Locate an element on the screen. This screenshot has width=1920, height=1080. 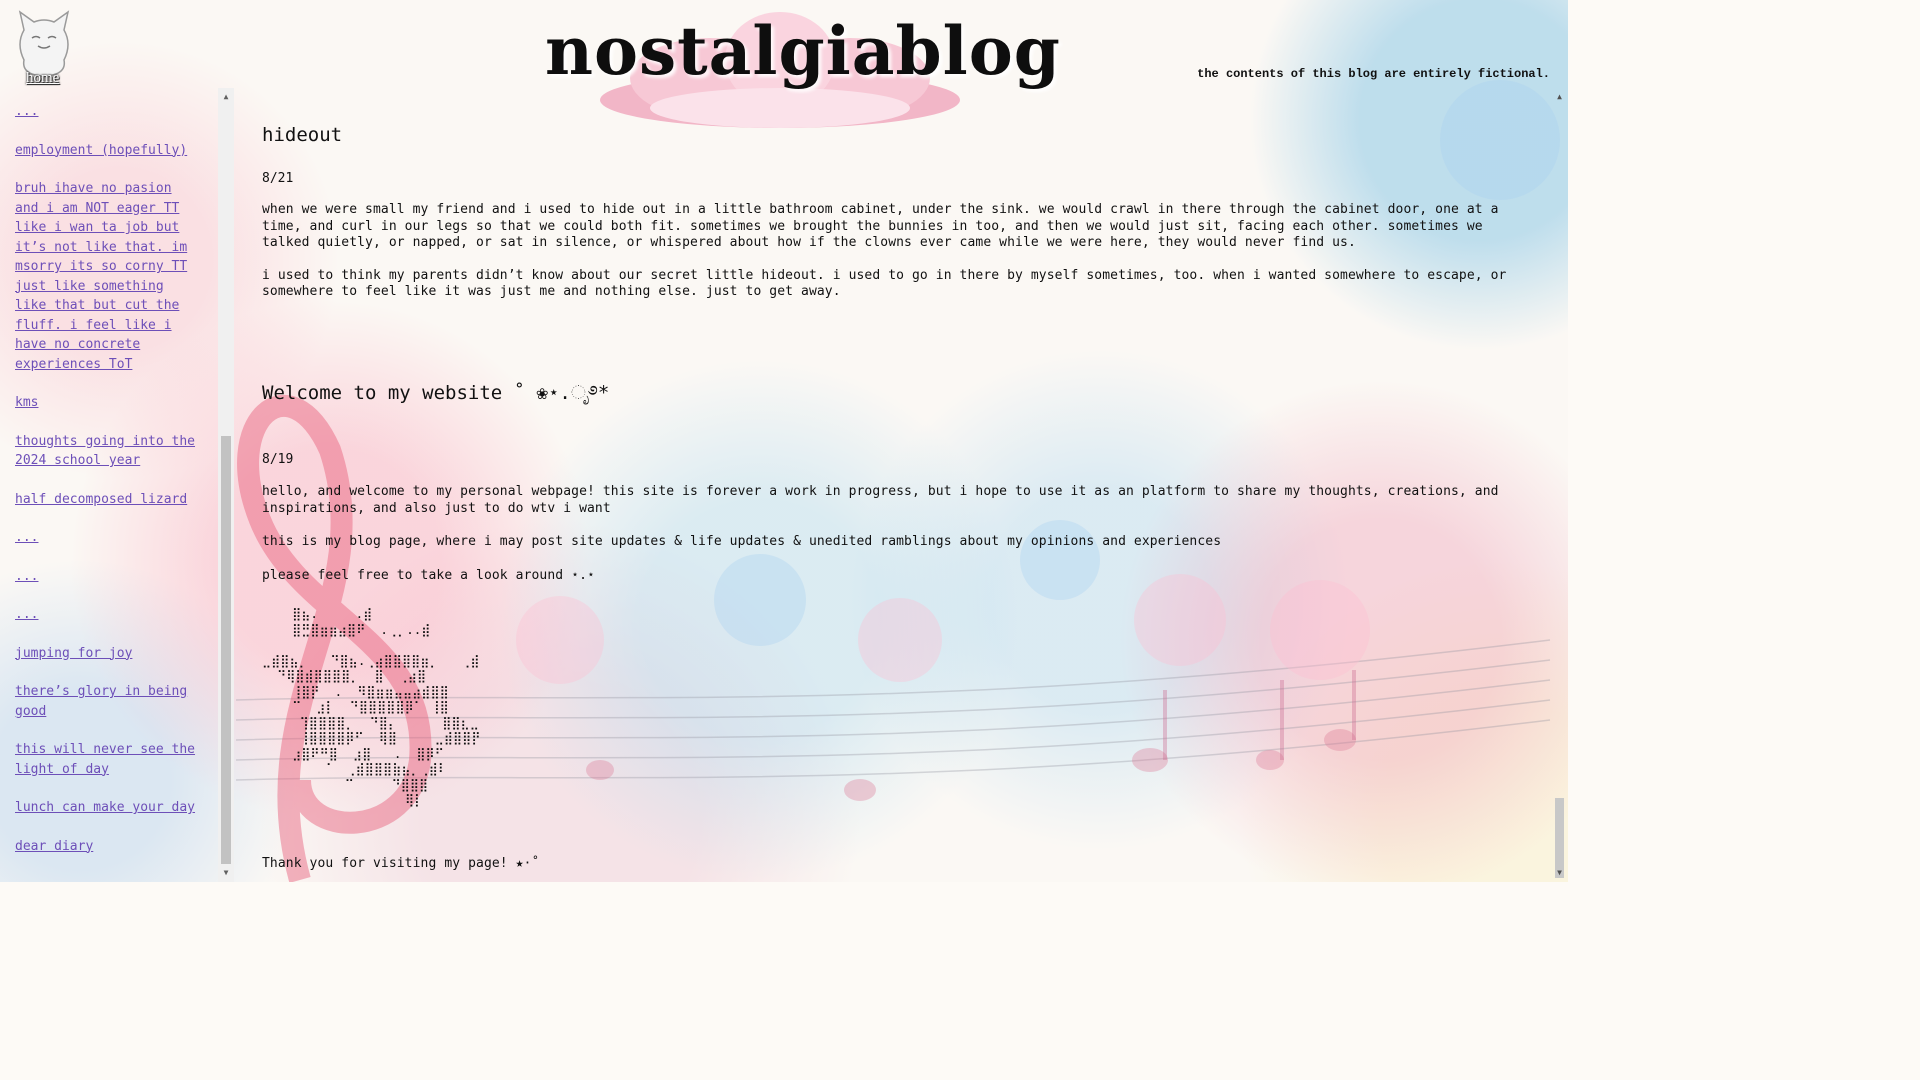
sidebar-post-link: half decomposed lizard is located at coordinates (101, 499).